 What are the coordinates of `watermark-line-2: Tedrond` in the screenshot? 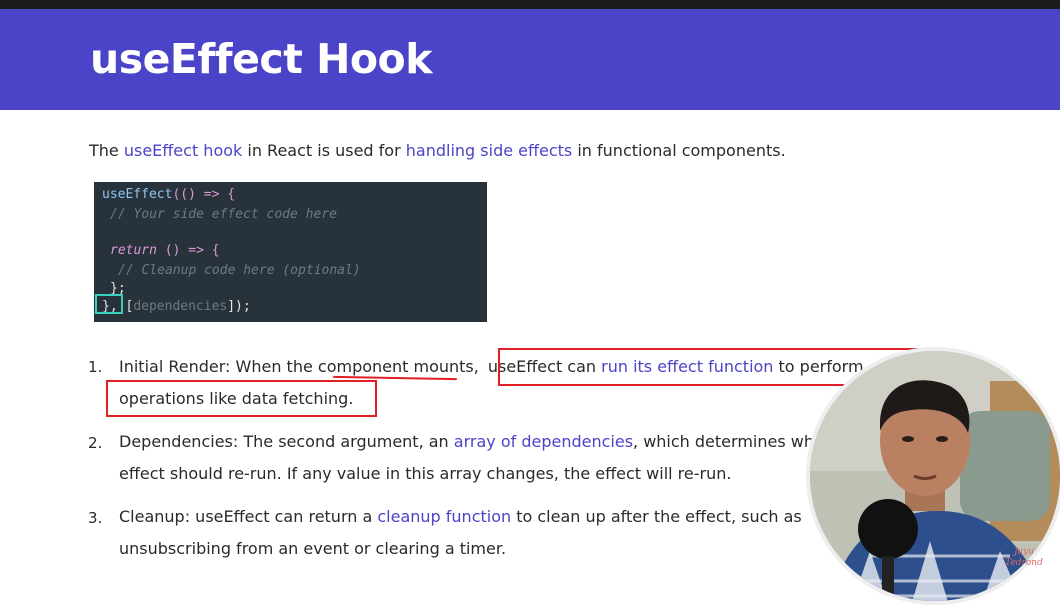 It's located at (1024, 563).